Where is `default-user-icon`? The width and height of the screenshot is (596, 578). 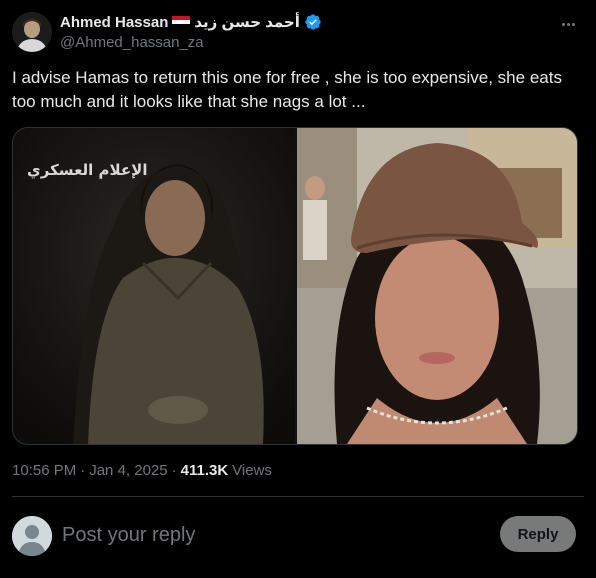 default-user-icon is located at coordinates (32, 536).